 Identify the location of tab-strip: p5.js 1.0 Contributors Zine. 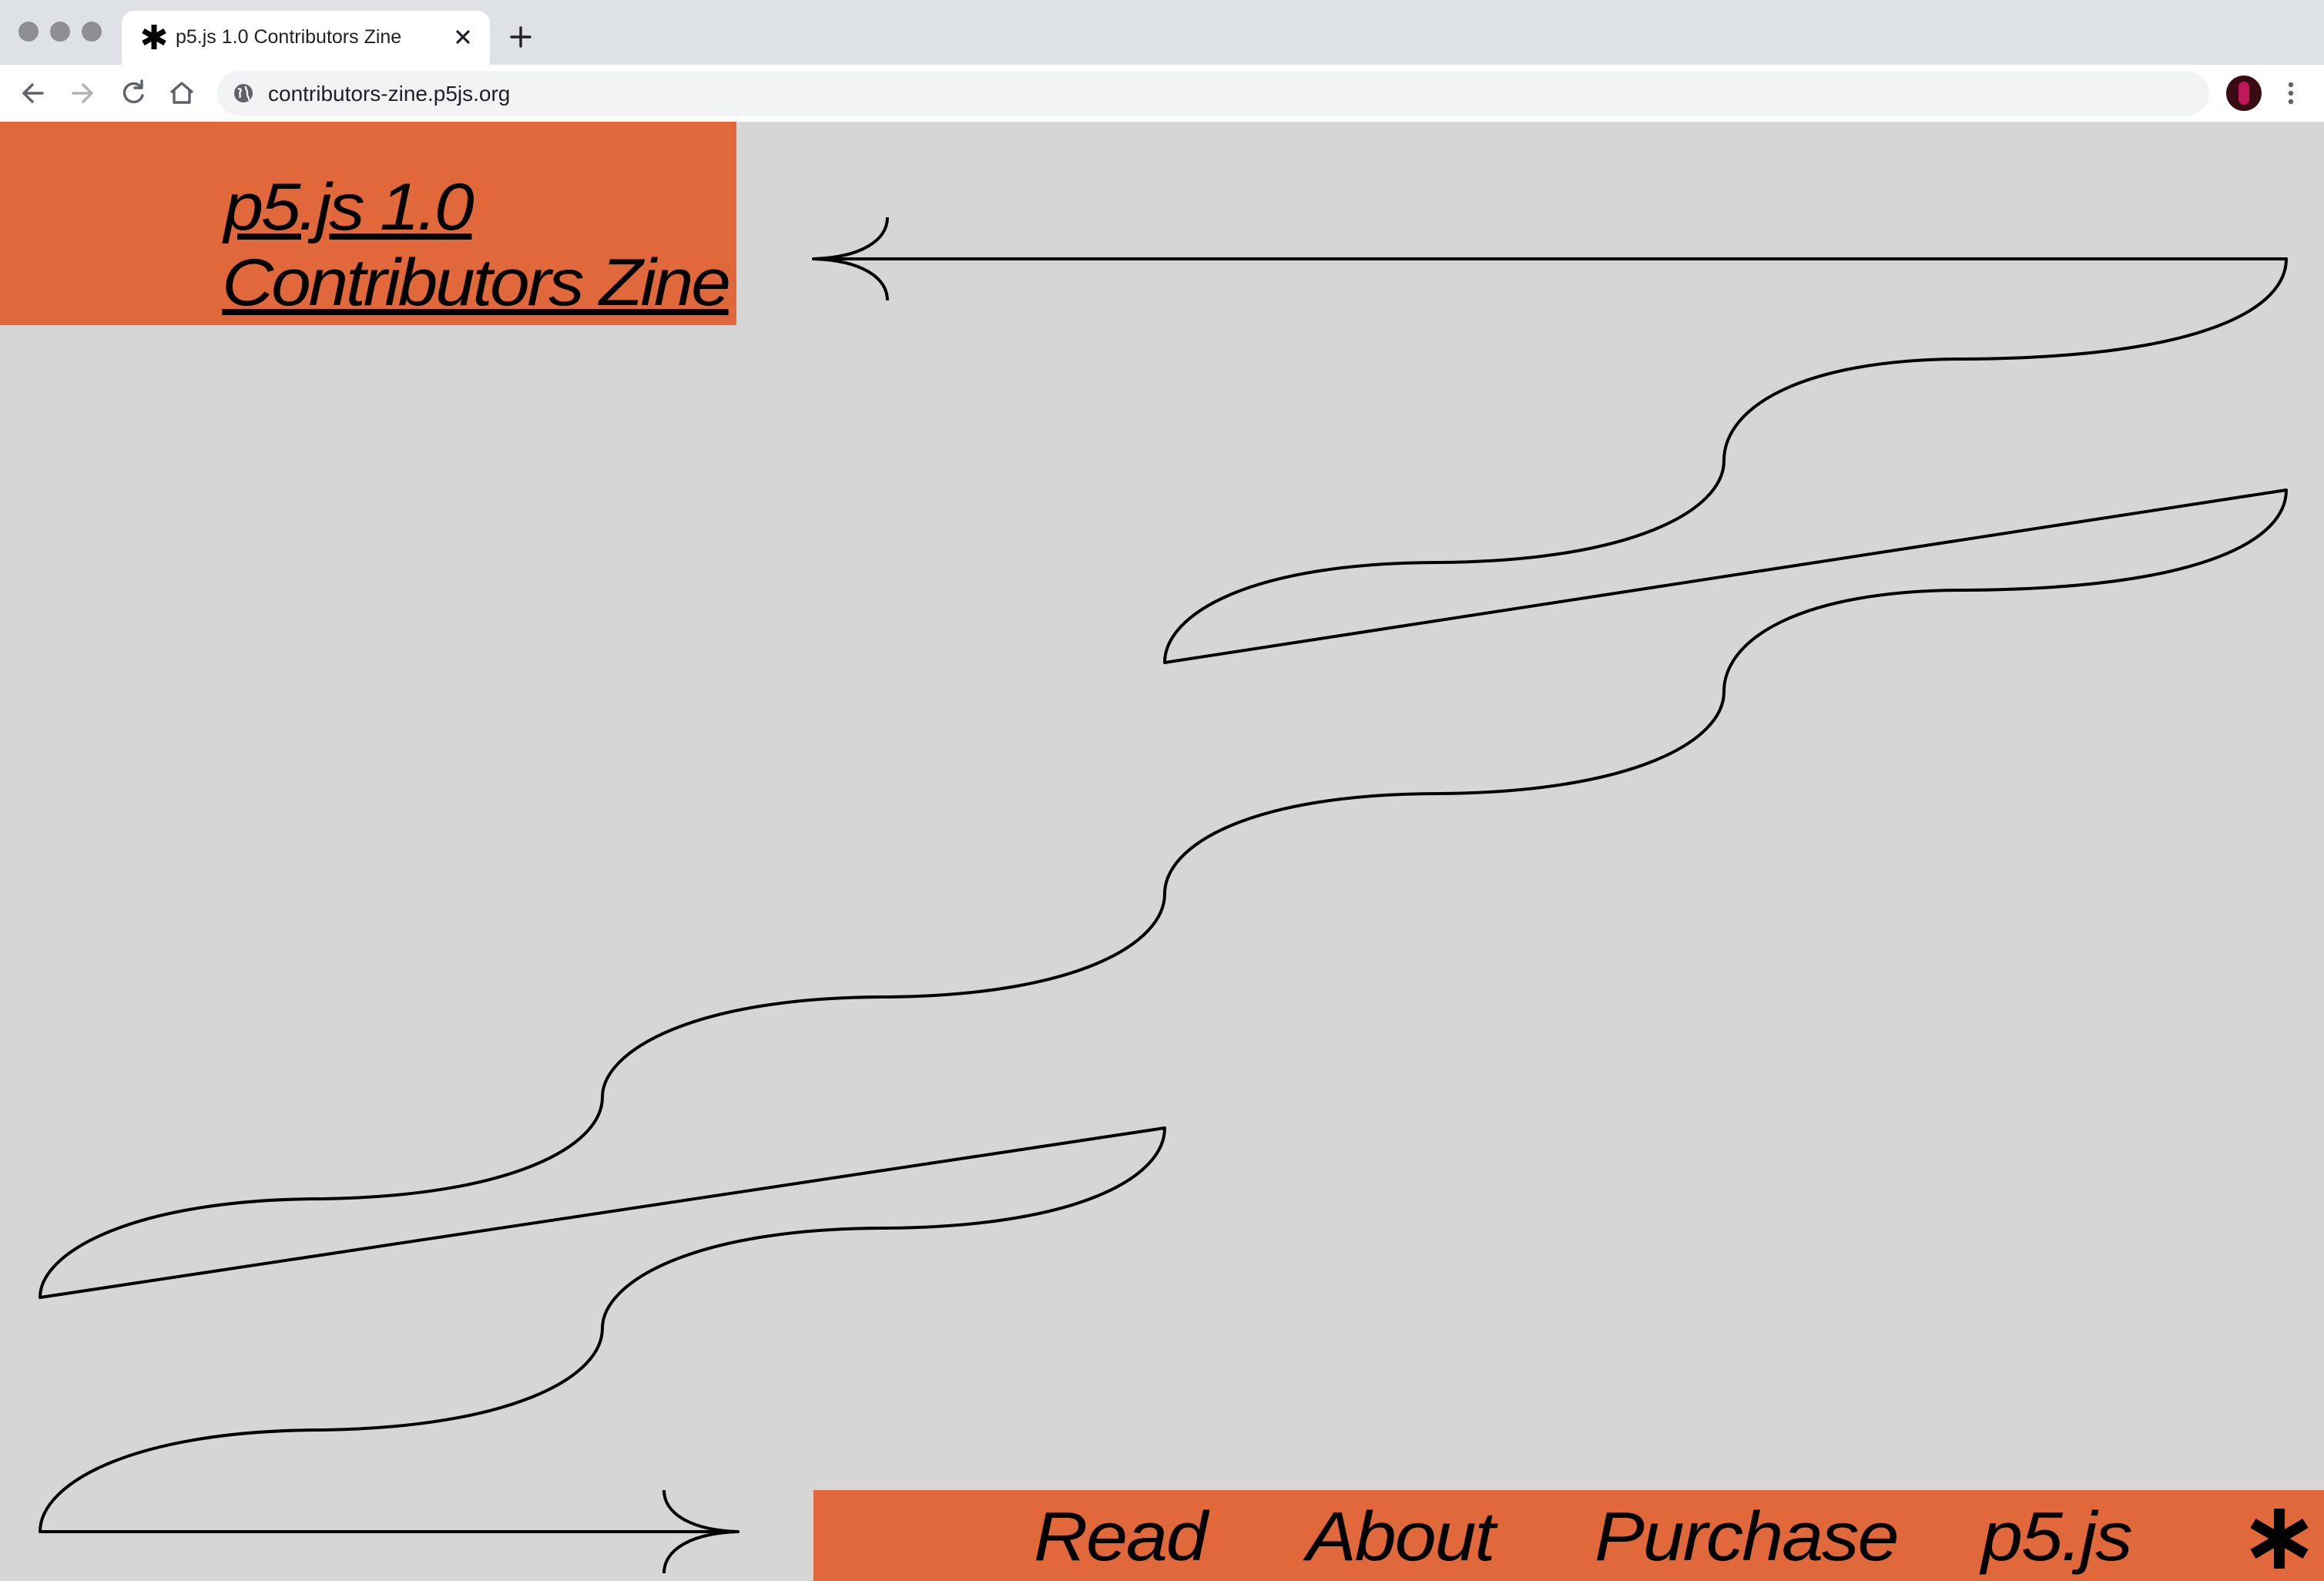
(1162, 32).